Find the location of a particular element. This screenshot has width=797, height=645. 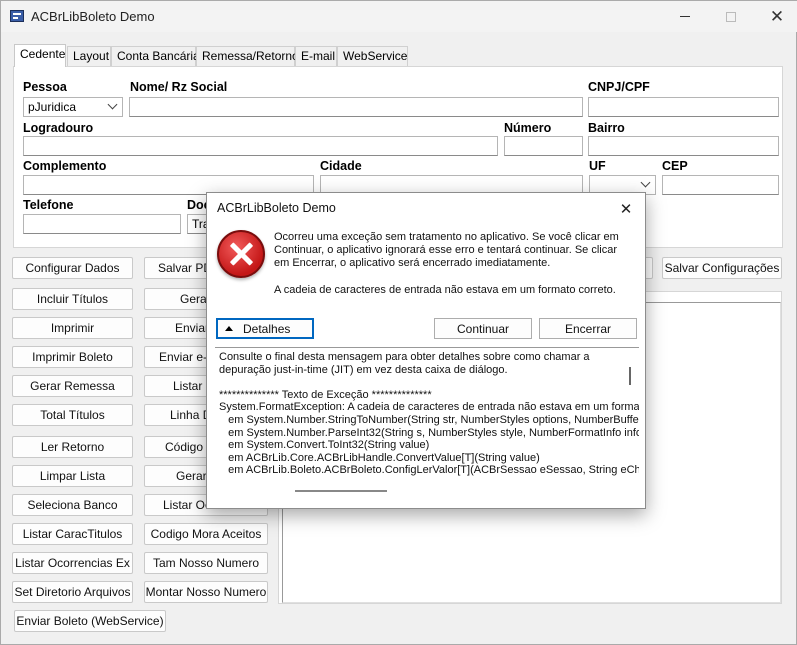

bairro-label: Bairro is located at coordinates (606, 128).